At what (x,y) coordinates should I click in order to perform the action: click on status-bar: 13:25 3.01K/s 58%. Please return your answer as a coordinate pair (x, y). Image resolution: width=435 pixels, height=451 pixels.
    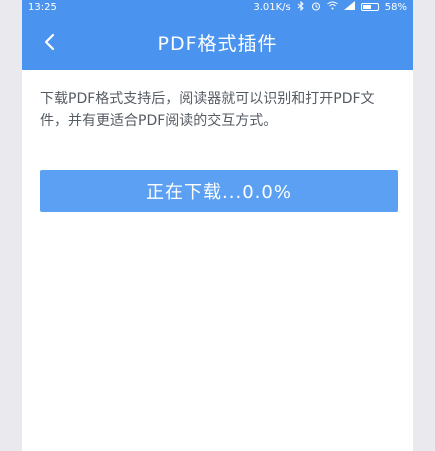
    Looking at the image, I should click on (217, 7).